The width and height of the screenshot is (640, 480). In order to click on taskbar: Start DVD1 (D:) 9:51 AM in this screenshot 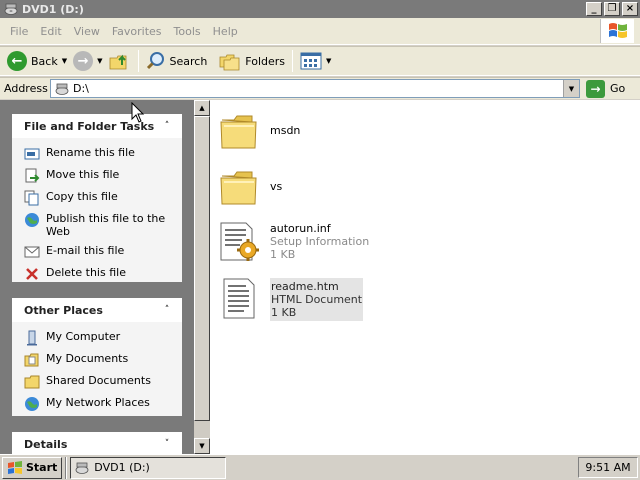, I will do `click(320, 467)`.